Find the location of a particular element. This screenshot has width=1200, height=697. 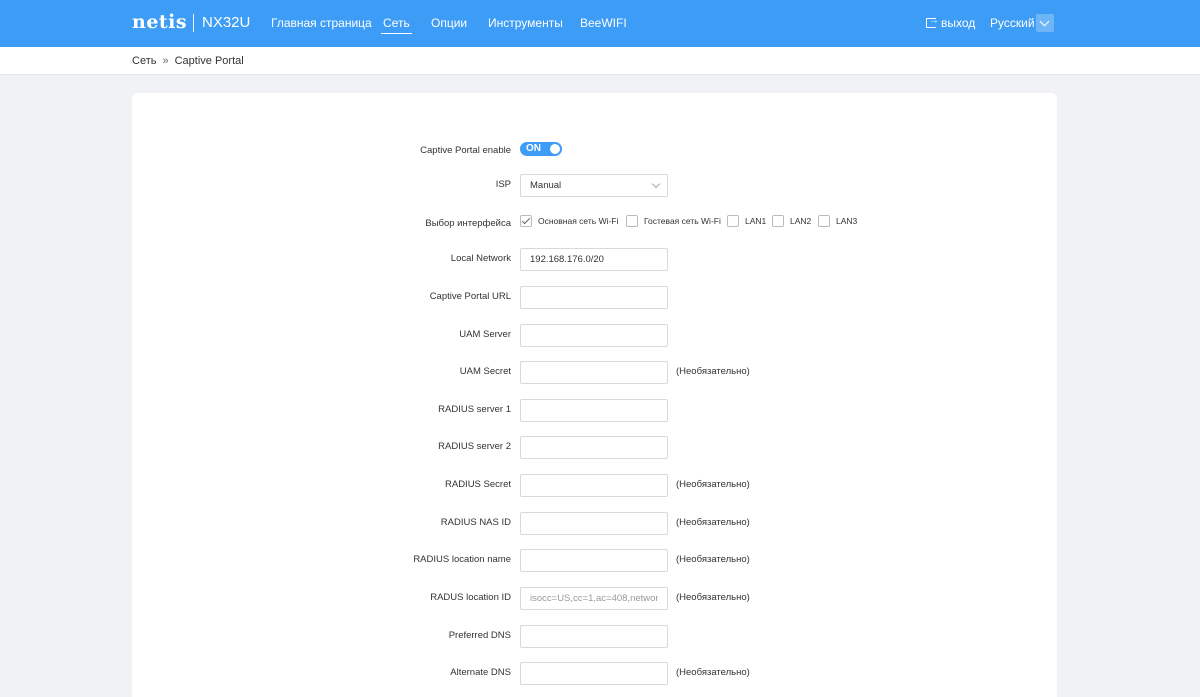

captive-portal-url-label: Captive Portal URL is located at coordinates (470, 296).